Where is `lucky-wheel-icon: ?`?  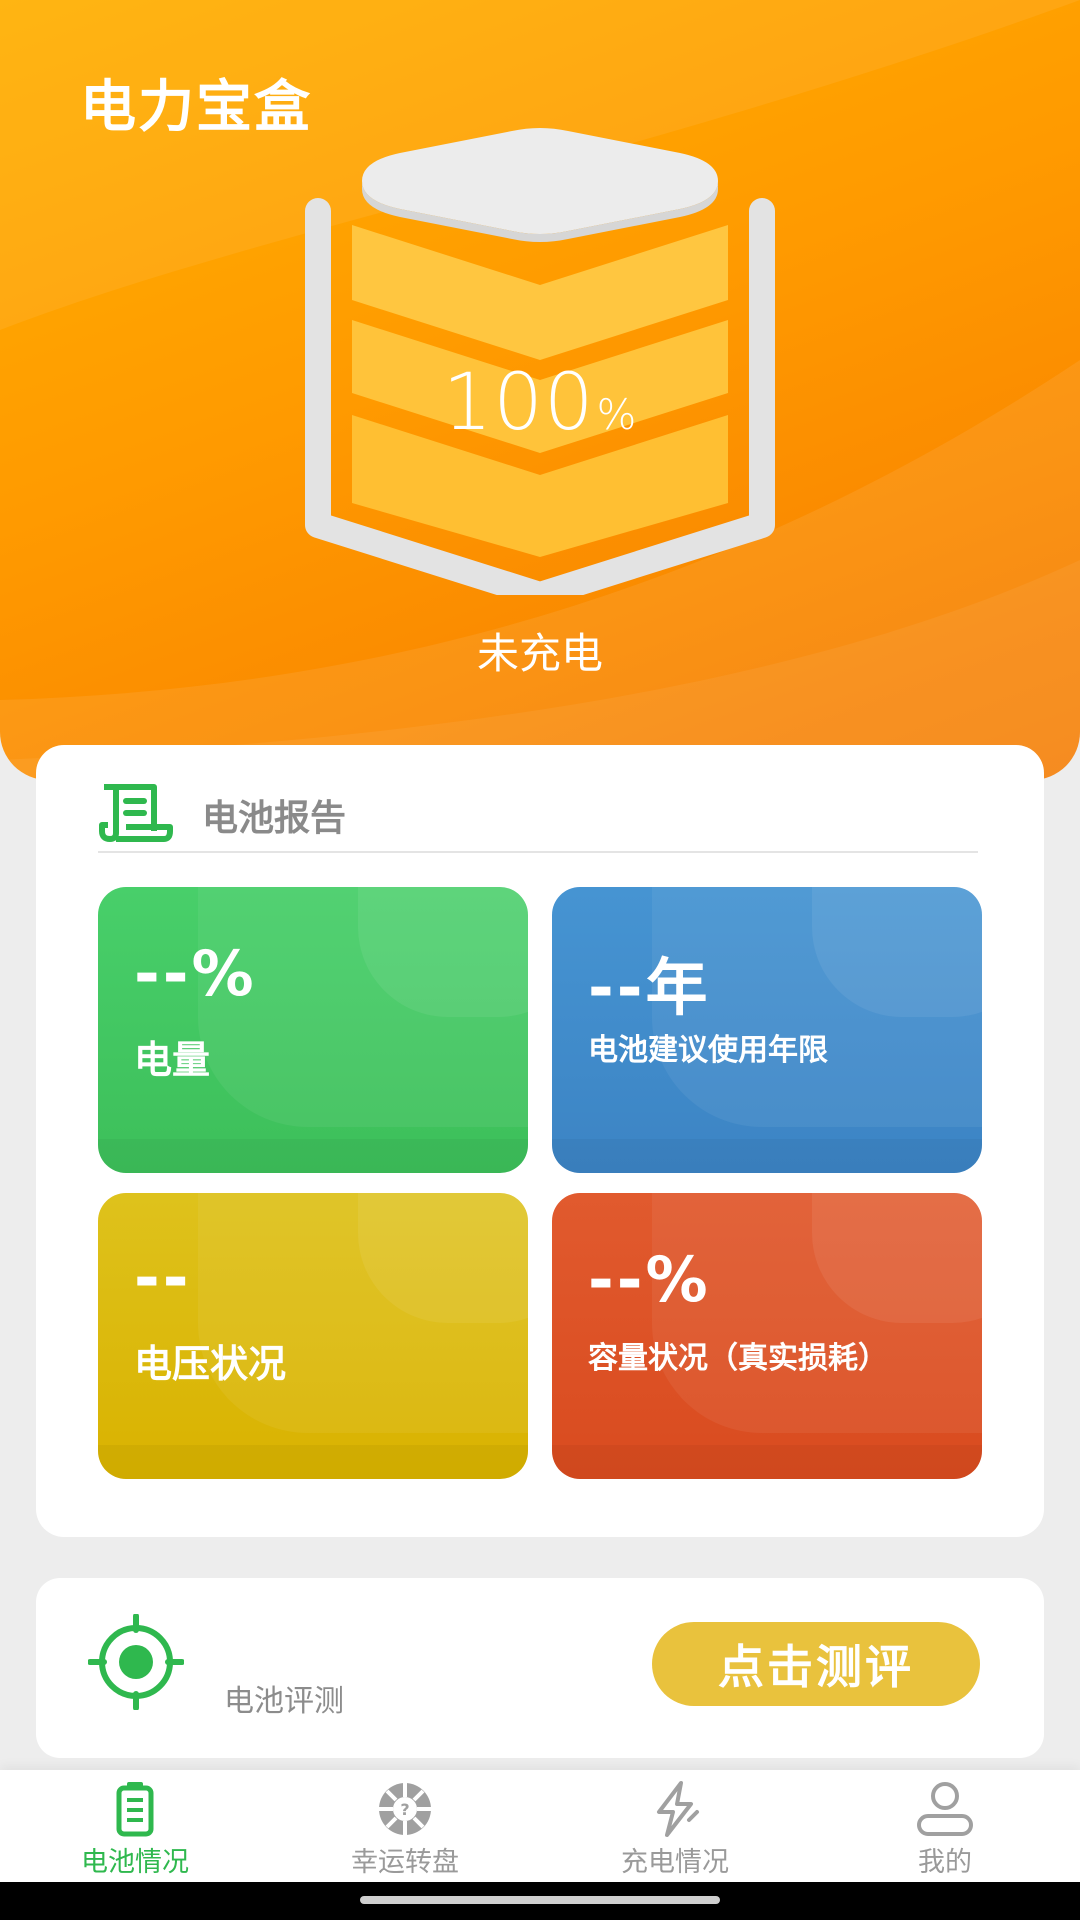
lucky-wheel-icon: ? is located at coordinates (405, 1809).